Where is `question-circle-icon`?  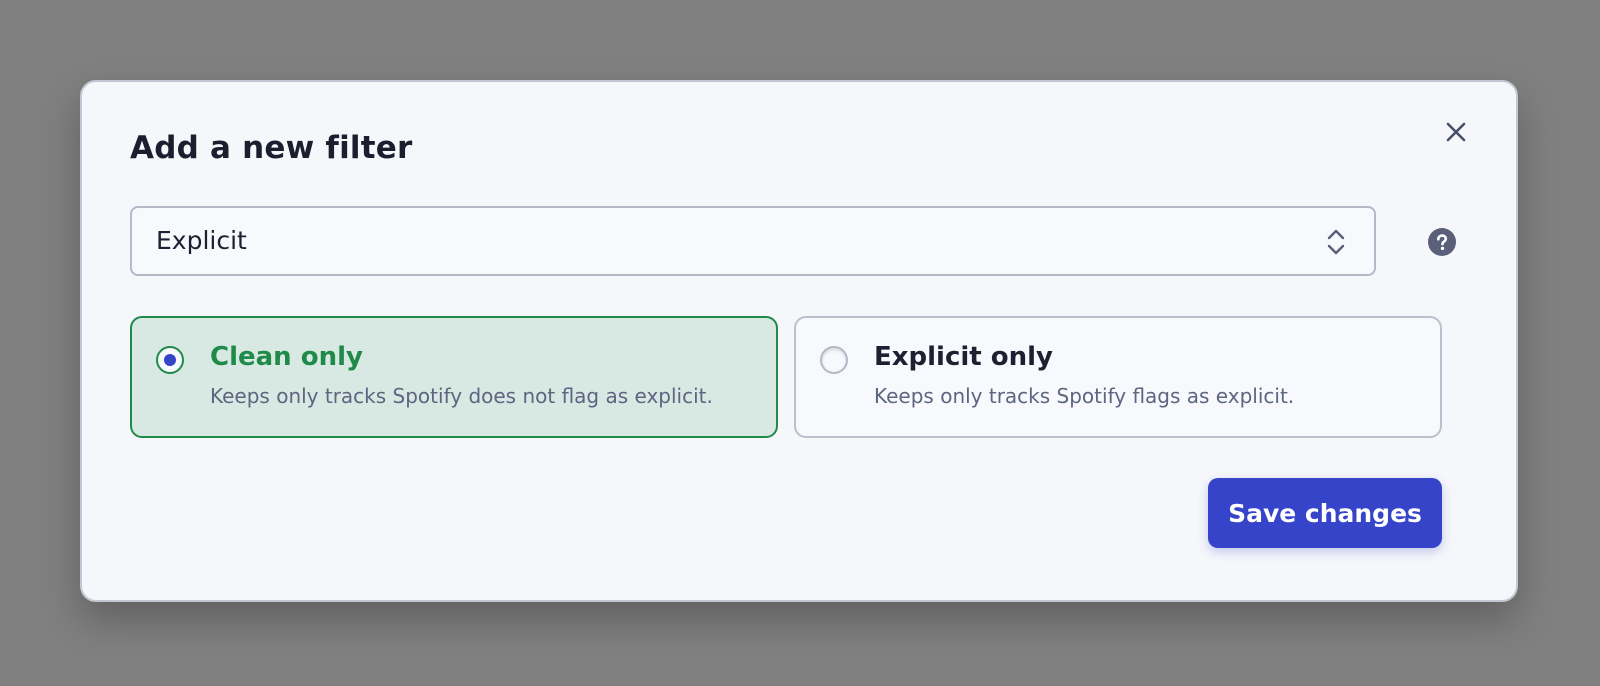 question-circle-icon is located at coordinates (1442, 242).